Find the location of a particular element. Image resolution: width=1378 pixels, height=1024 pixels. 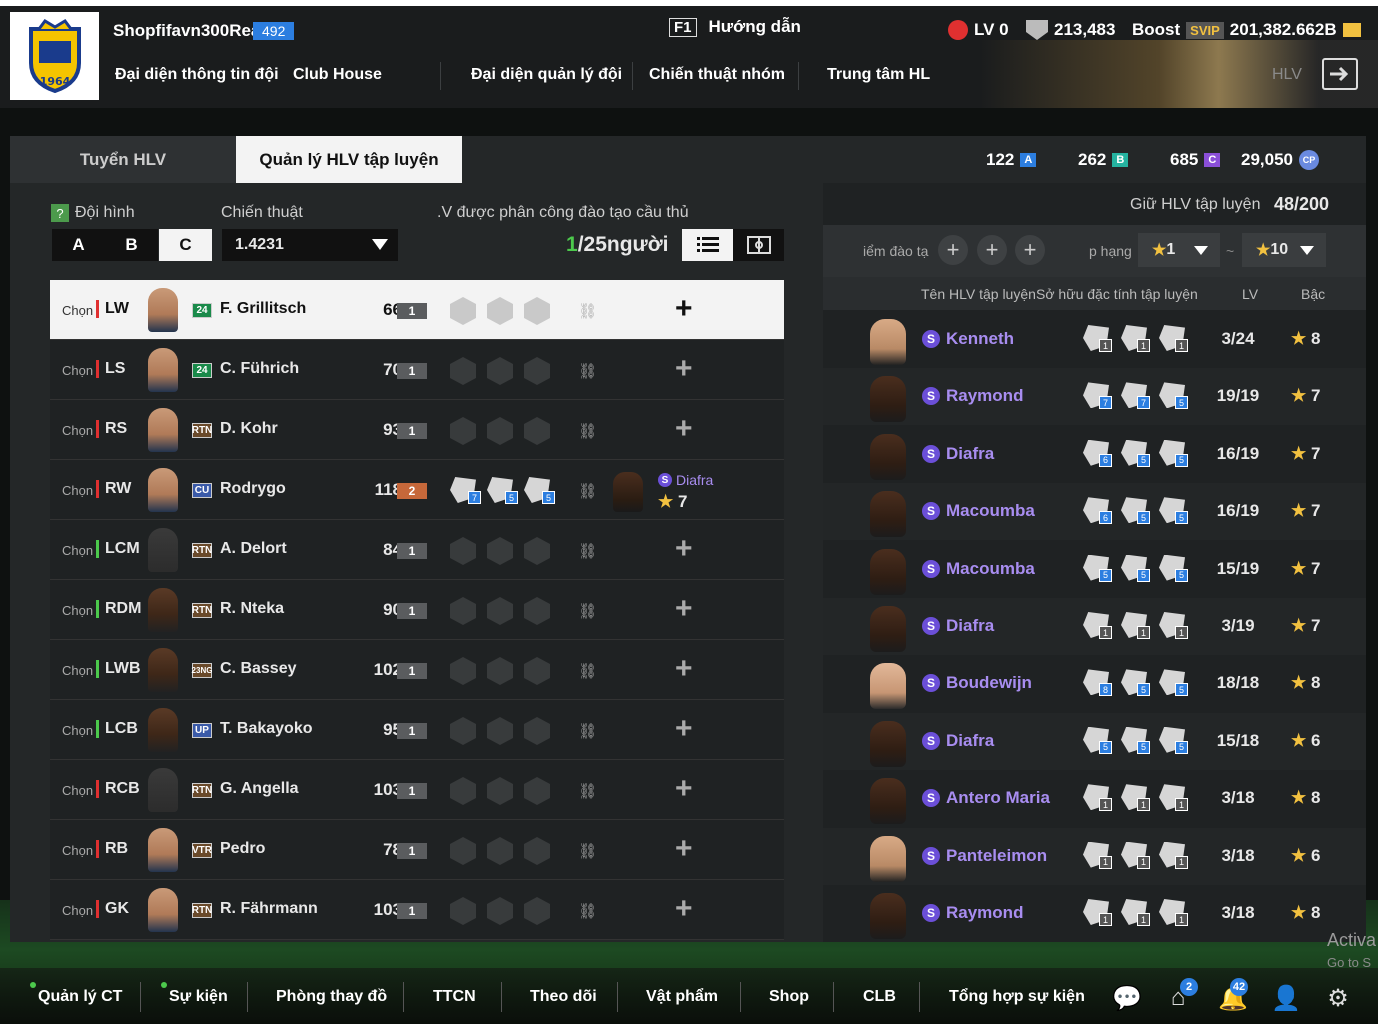

gear-icon: ⚙ is located at coordinates (1338, 999).